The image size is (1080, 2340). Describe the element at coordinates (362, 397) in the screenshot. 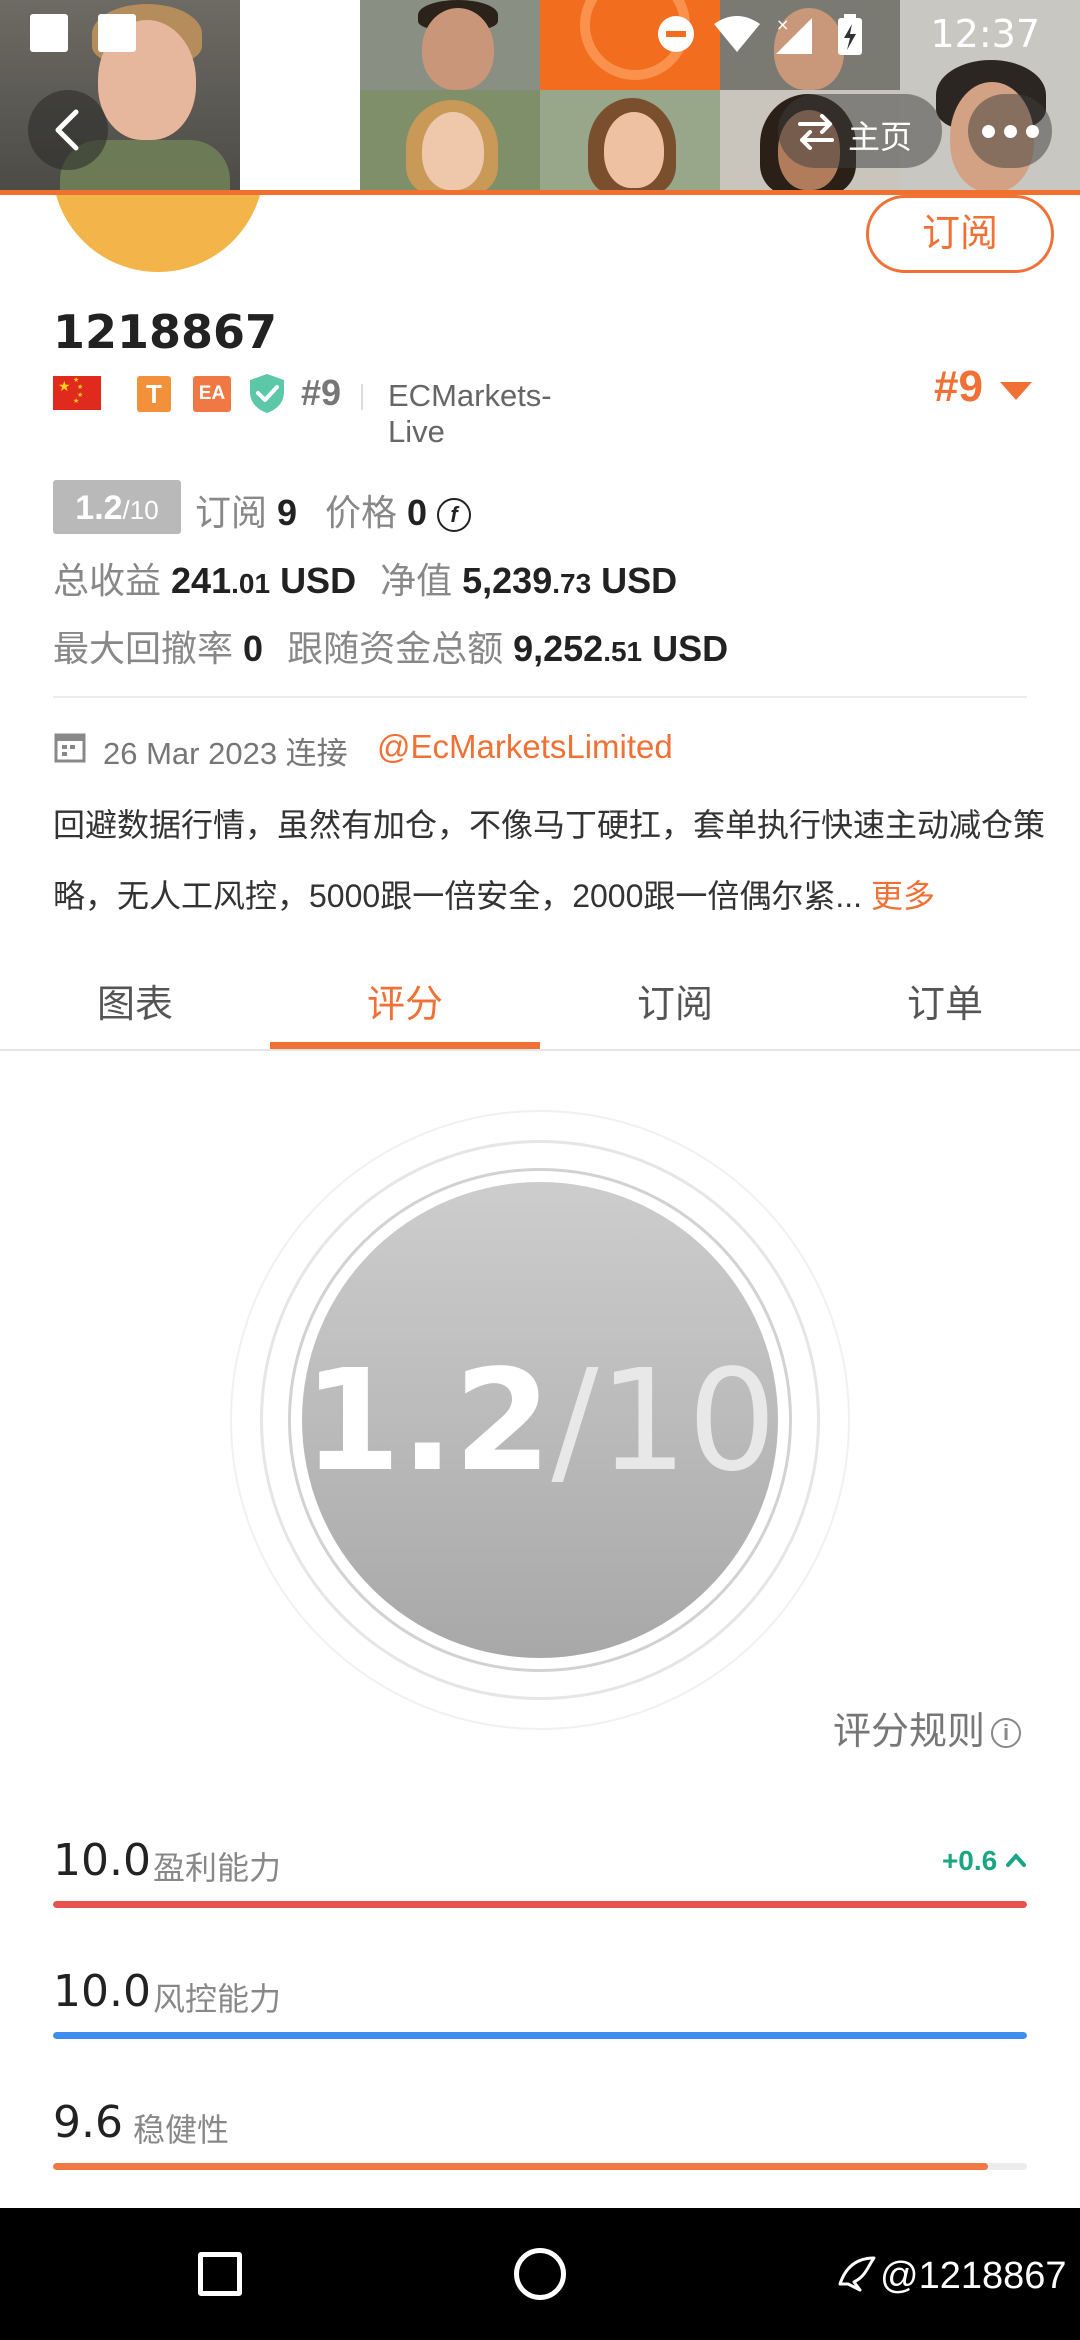

I see `divider` at that location.